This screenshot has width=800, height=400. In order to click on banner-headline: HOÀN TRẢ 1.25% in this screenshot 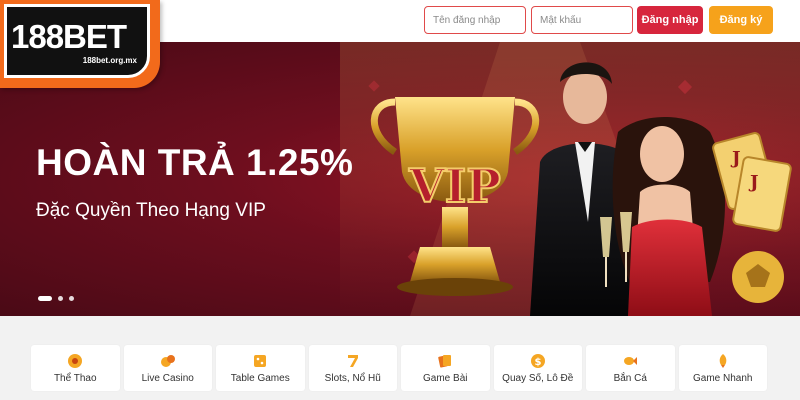, I will do `click(195, 162)`.